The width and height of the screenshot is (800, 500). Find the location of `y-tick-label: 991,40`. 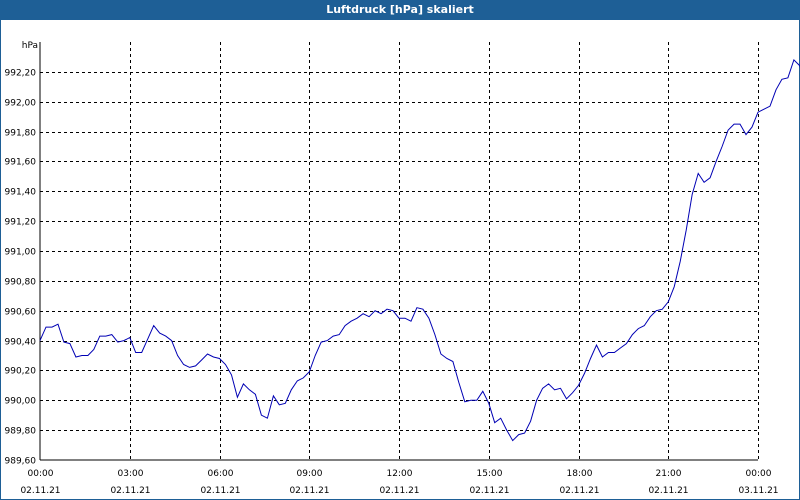

y-tick-label: 991,40 is located at coordinates (21, 193).